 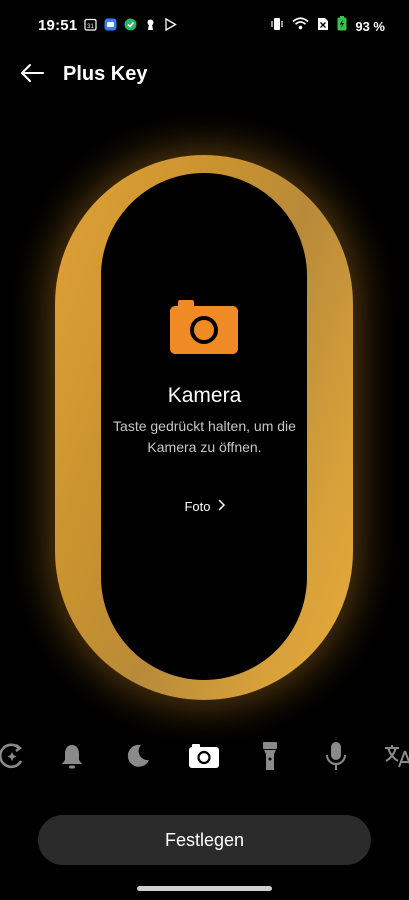 I want to click on moon-icon, so click(x=138, y=756).